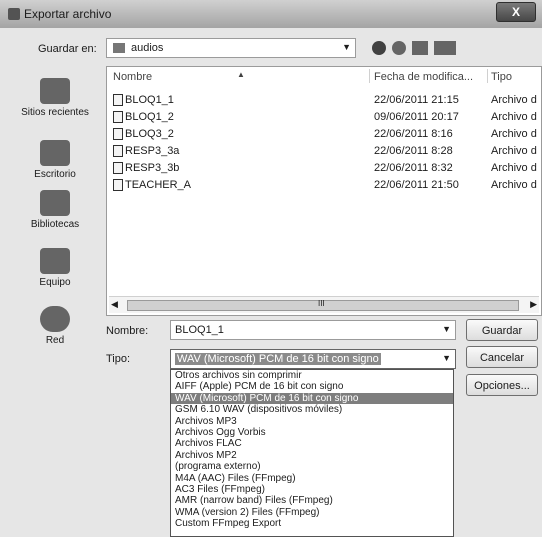  Describe the element at coordinates (312, 375) in the screenshot. I see `filetype-option: Otros archivos sin comprimir` at that location.